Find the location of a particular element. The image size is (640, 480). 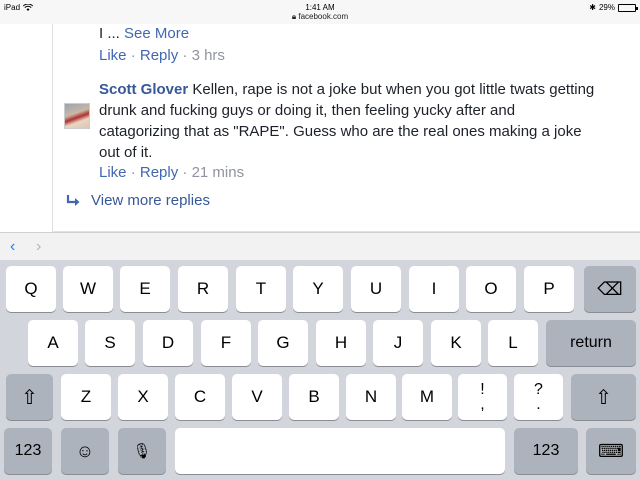

key-label-top: ? is located at coordinates (538, 389).